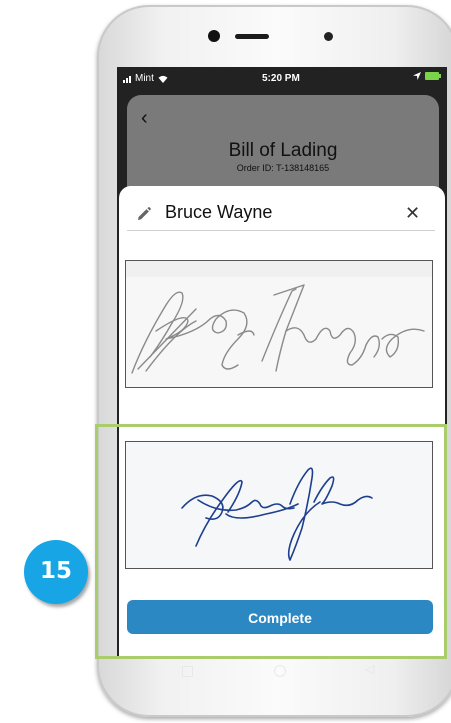 The width and height of the screenshot is (451, 723). I want to click on pencil-icon, so click(144, 213).